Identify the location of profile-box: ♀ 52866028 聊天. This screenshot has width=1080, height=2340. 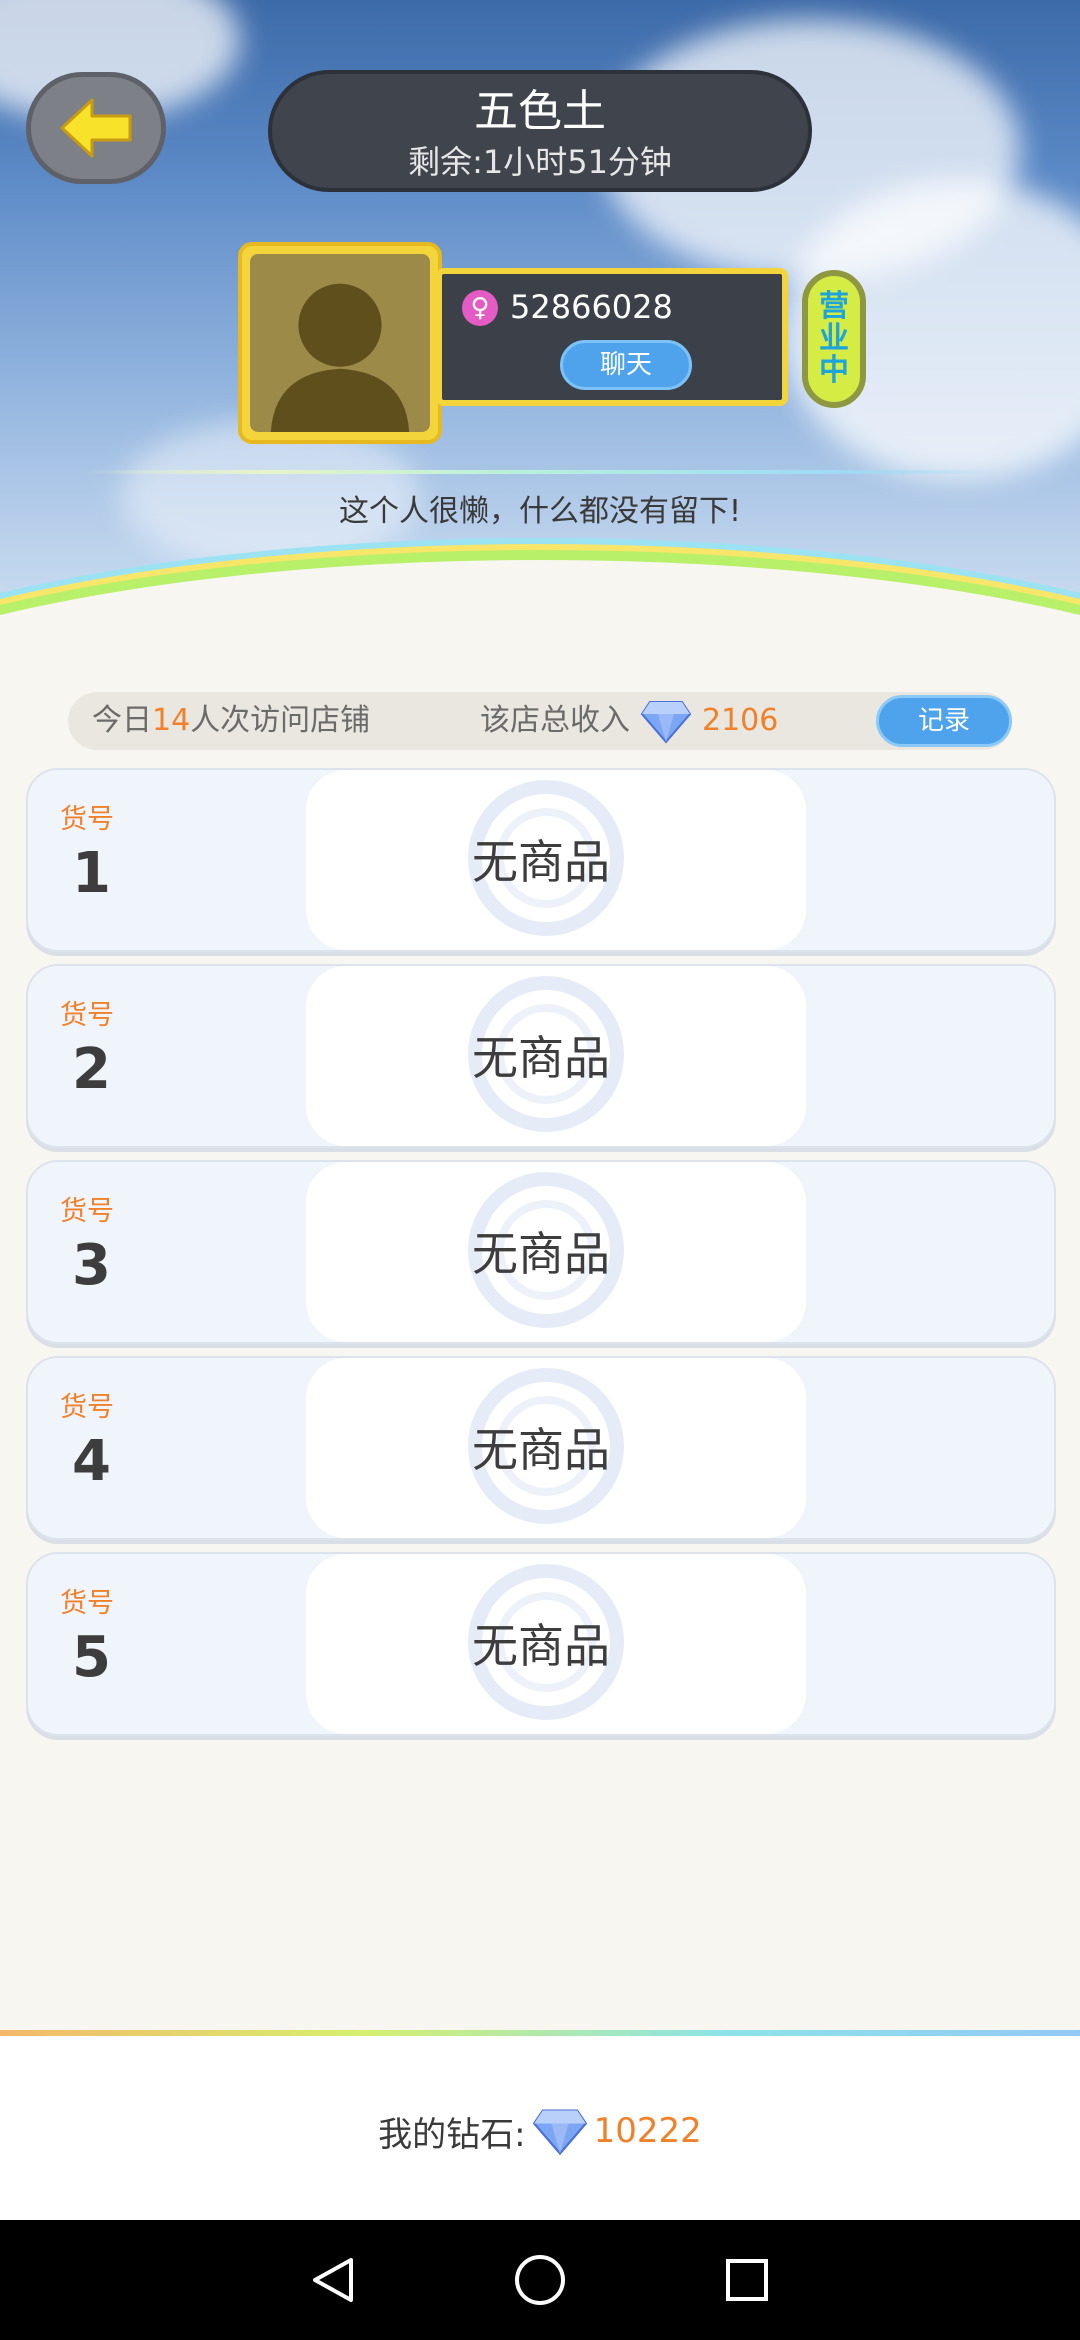
(612, 337).